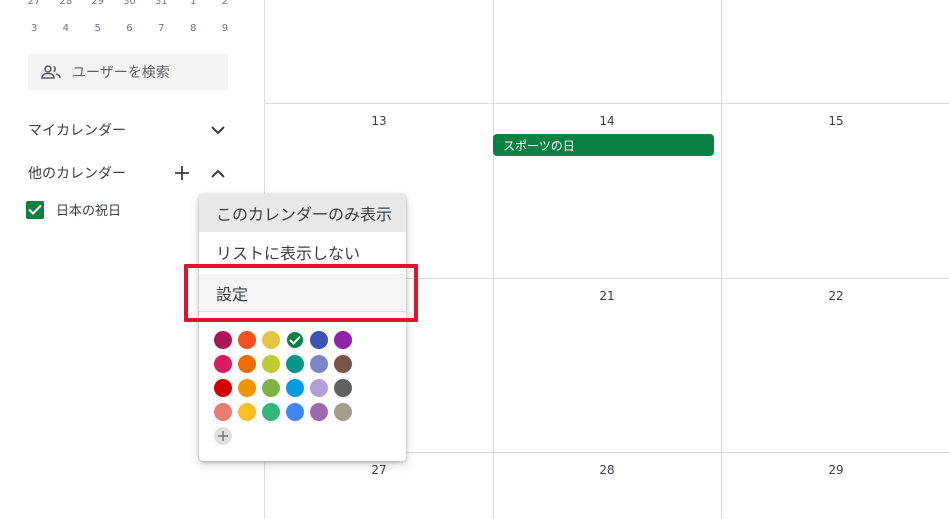  I want to click on people-icon, so click(51, 72).